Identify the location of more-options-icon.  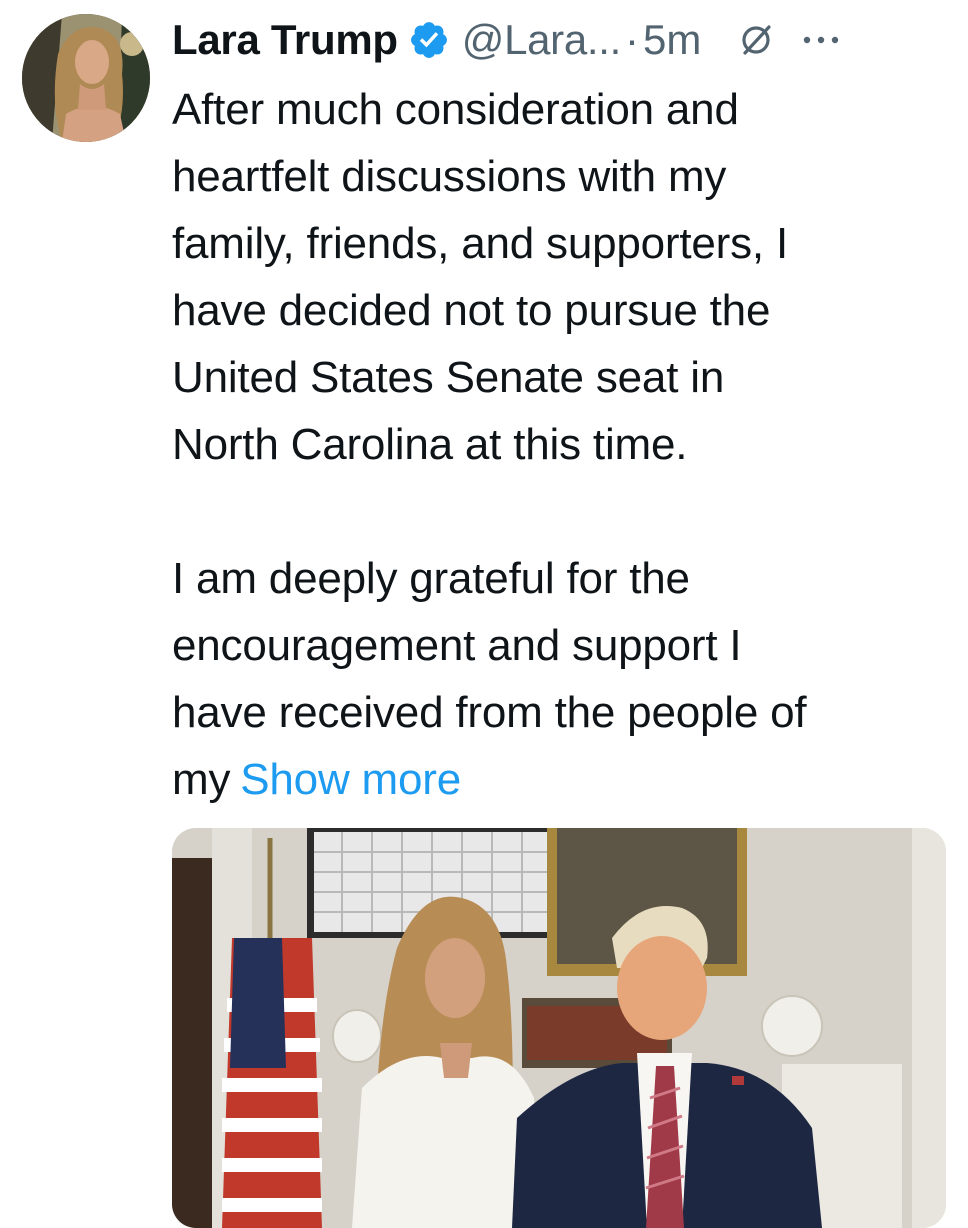
(821, 40).